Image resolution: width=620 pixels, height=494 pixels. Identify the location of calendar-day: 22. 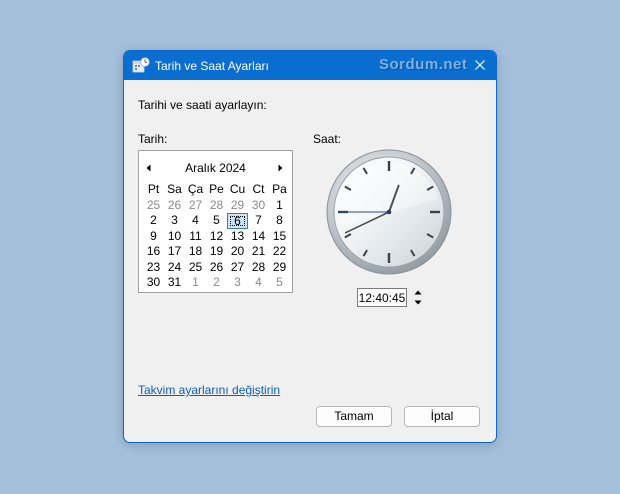
(279, 252).